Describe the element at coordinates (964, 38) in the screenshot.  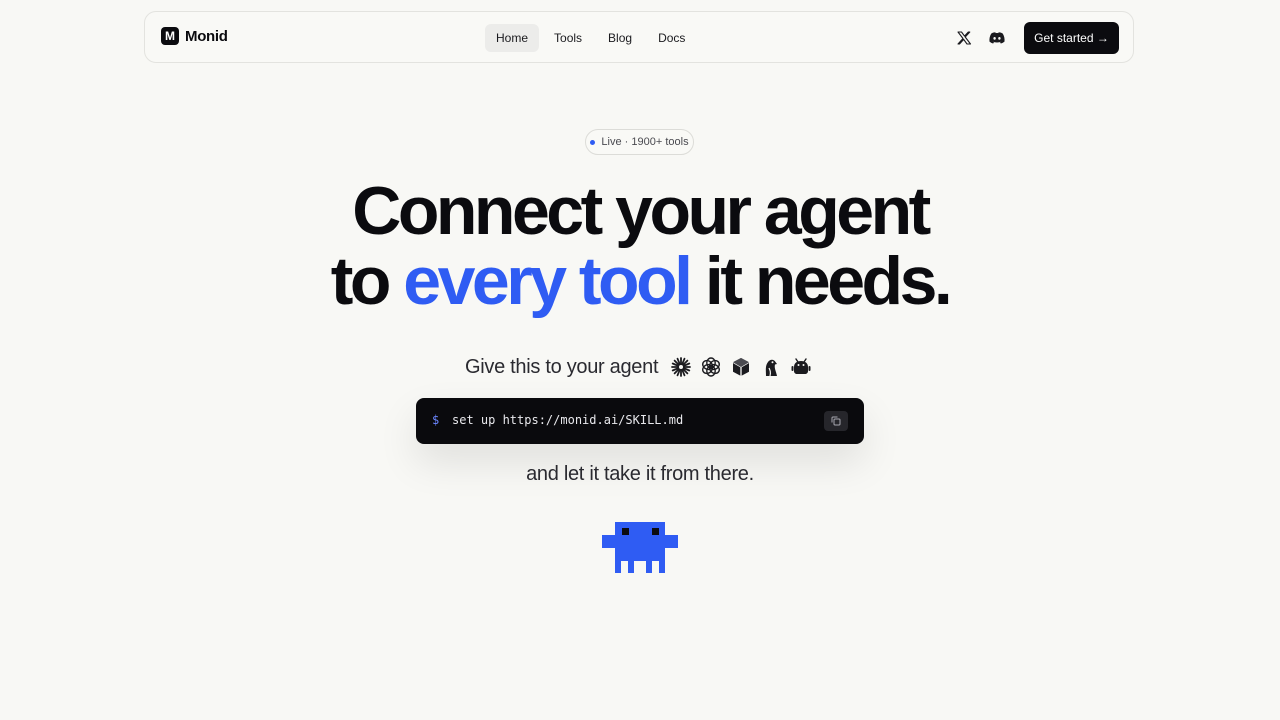
I see `x-icon` at that location.